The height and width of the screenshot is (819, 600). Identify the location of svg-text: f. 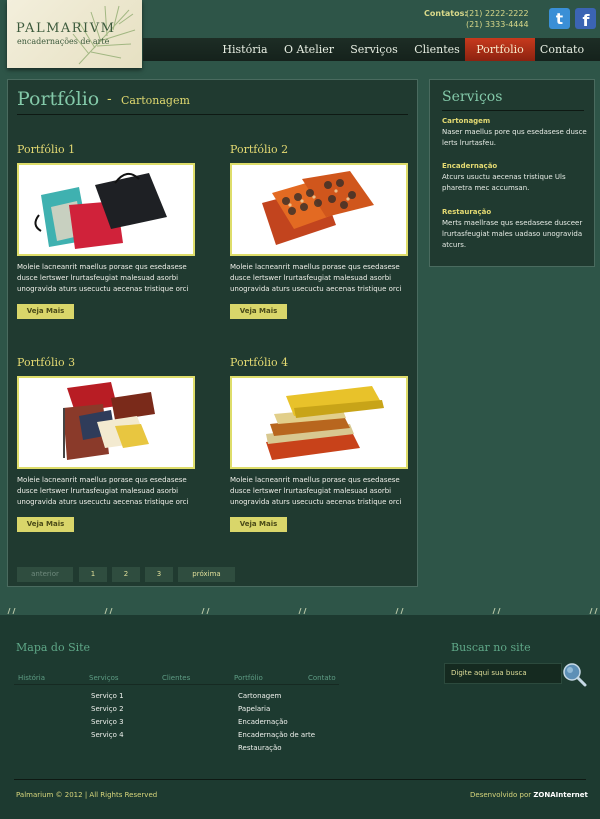
(587, 20).